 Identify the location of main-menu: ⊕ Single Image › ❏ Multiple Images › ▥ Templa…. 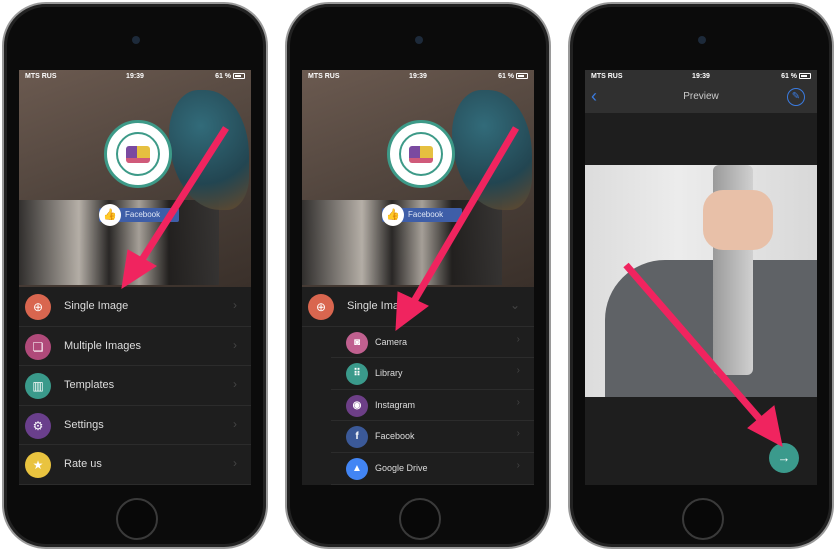
(135, 386).